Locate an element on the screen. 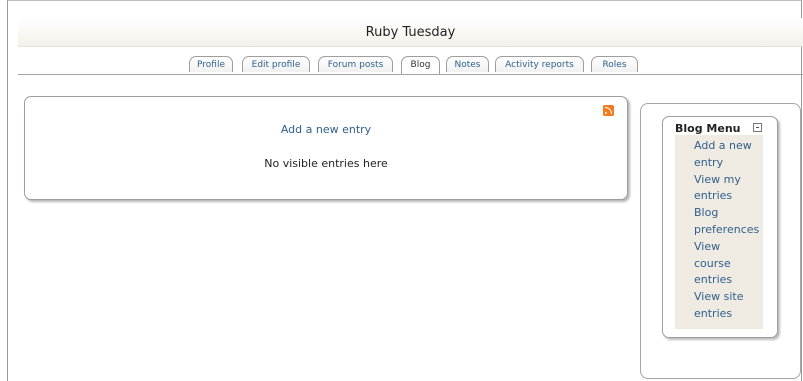 Image resolution: width=803 pixels, height=381 pixels. tab-blog: Blog is located at coordinates (420, 65).